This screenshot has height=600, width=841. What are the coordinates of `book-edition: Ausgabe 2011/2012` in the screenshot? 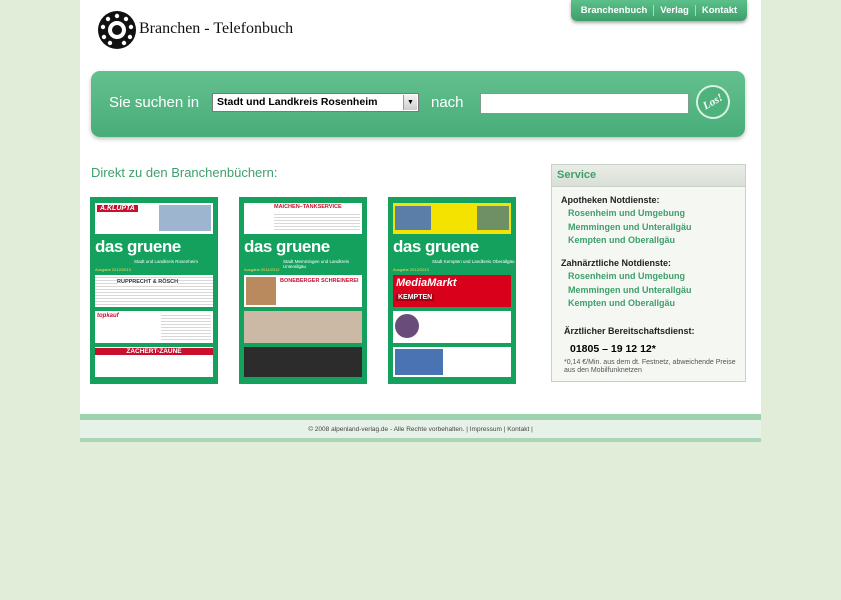 It's located at (262, 269).